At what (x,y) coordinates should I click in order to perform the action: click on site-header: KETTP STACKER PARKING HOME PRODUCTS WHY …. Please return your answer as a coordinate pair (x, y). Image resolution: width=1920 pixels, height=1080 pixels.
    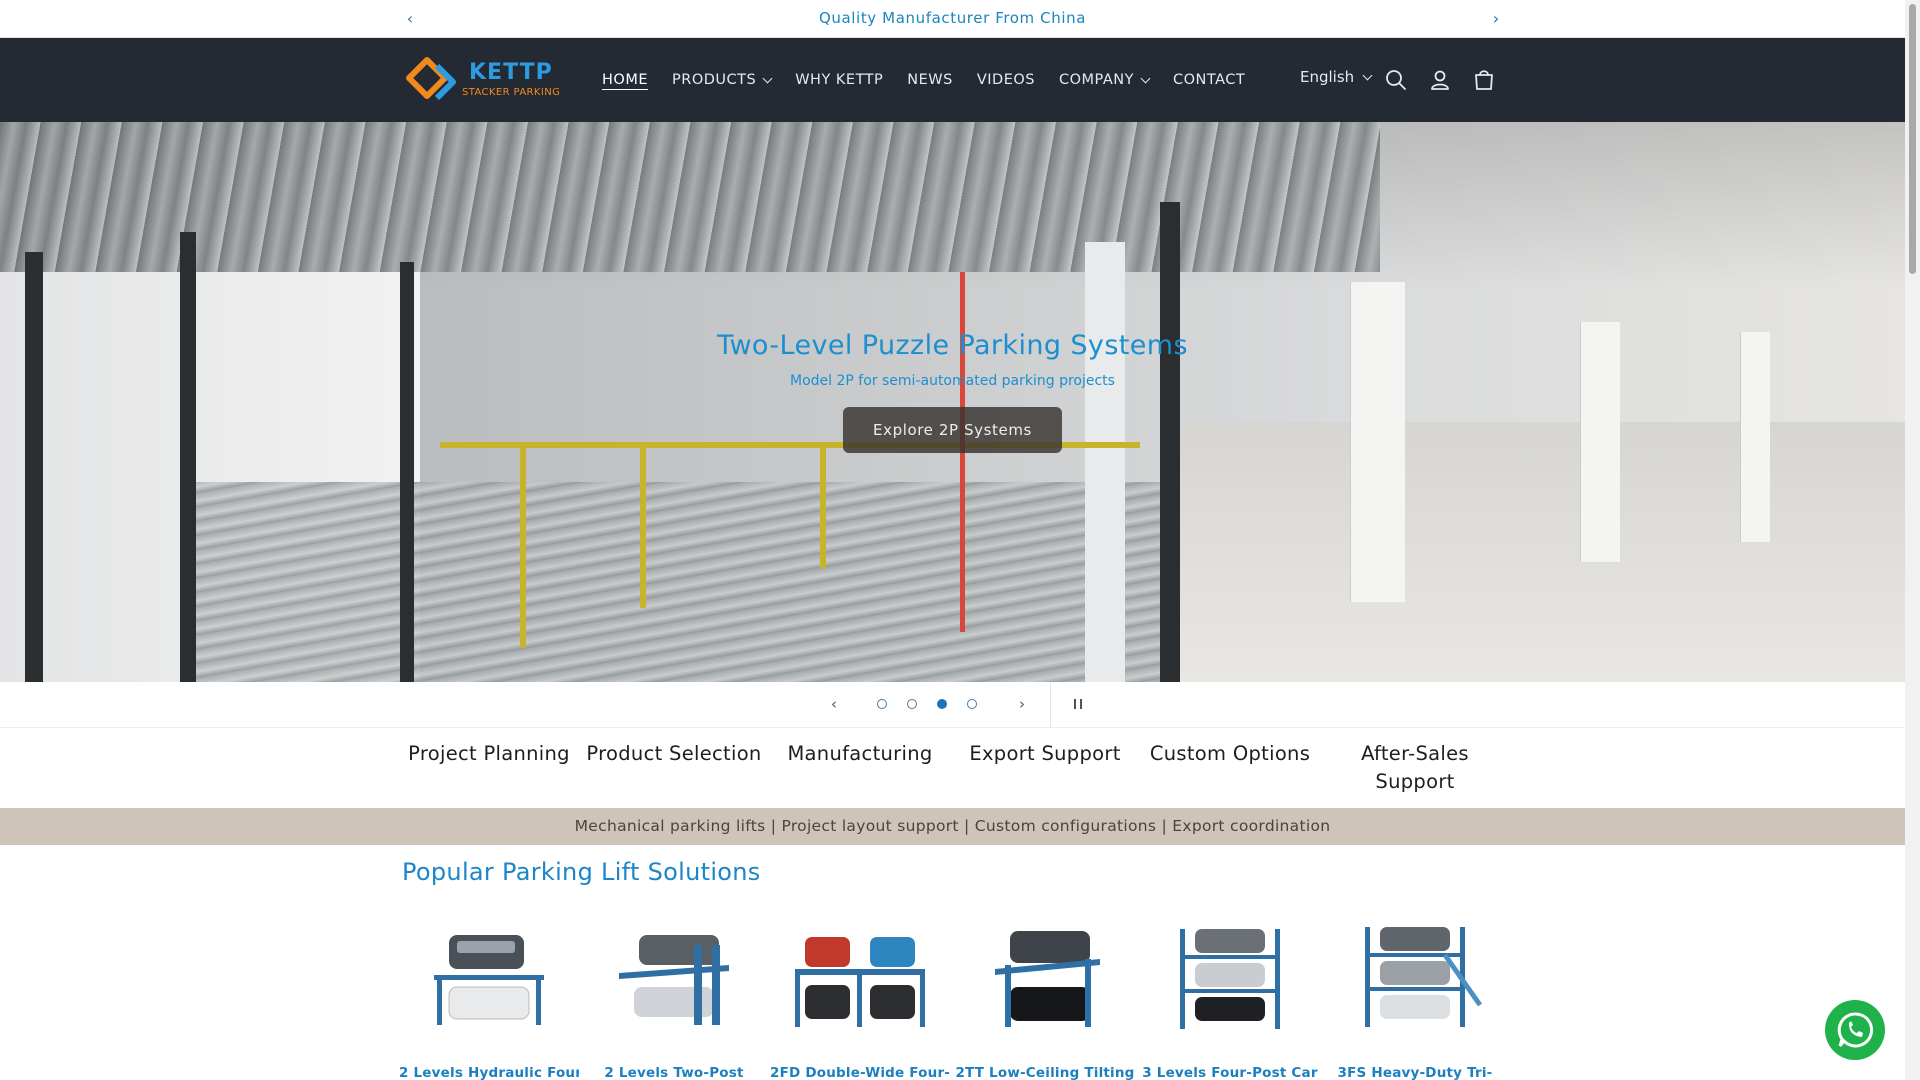
    Looking at the image, I should click on (952, 80).